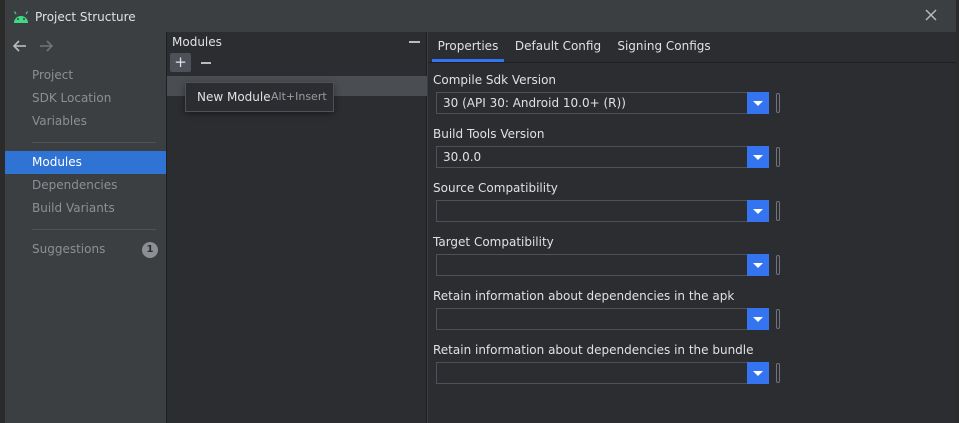 The height and width of the screenshot is (423, 959). Describe the element at coordinates (534, 103) in the screenshot. I see `combo-value: 30 (API 30: Android 10.0+ (R))` at that location.